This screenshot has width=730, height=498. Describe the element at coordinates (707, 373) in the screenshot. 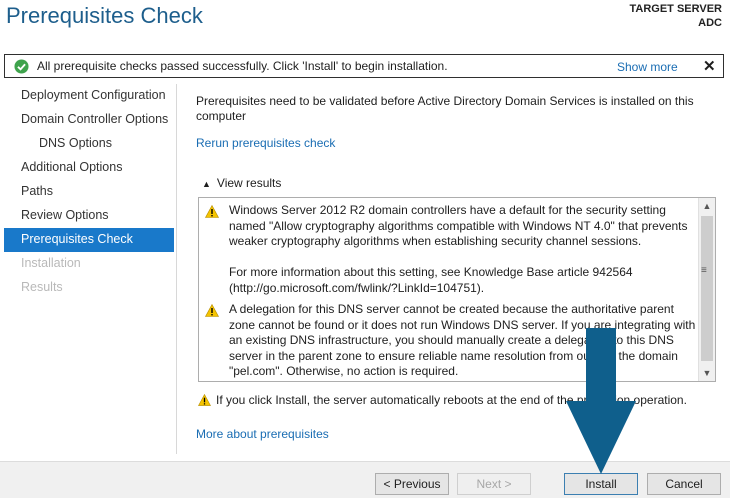

I see `scroll-down-icon: ▼` at that location.